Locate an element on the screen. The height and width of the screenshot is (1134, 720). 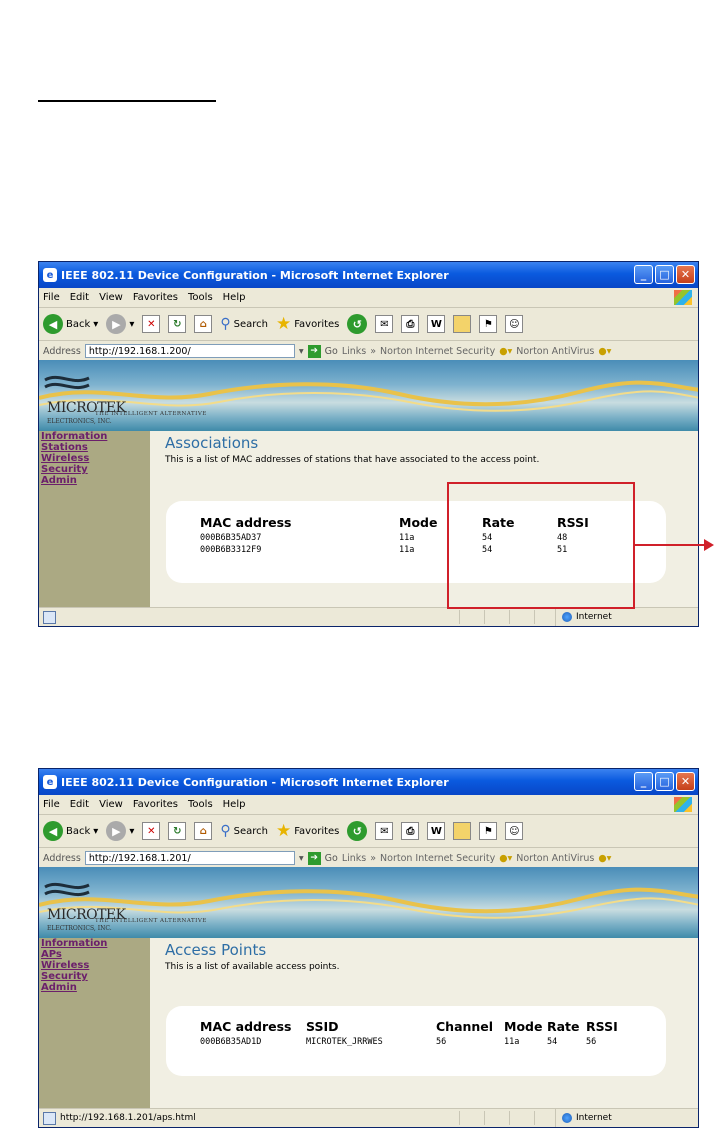
menu-bar: File Edit View Favorites Tools Help is located at coordinates (368, 805).